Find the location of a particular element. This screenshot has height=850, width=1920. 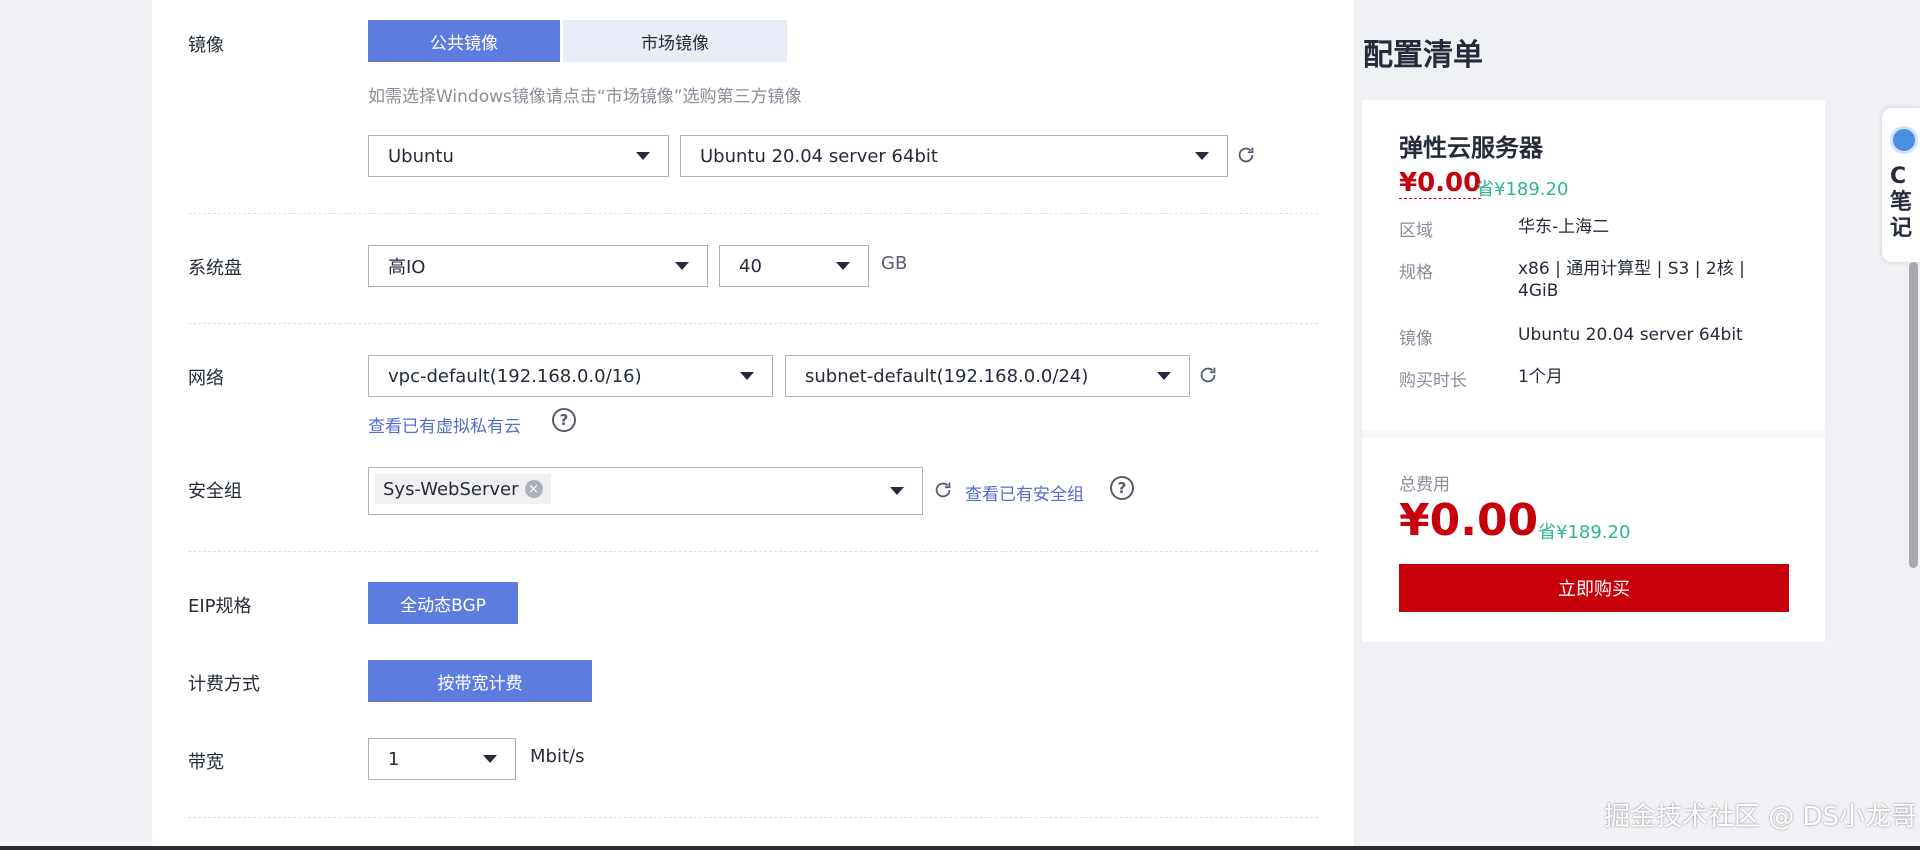

spec-key: 规格 is located at coordinates (1416, 273).